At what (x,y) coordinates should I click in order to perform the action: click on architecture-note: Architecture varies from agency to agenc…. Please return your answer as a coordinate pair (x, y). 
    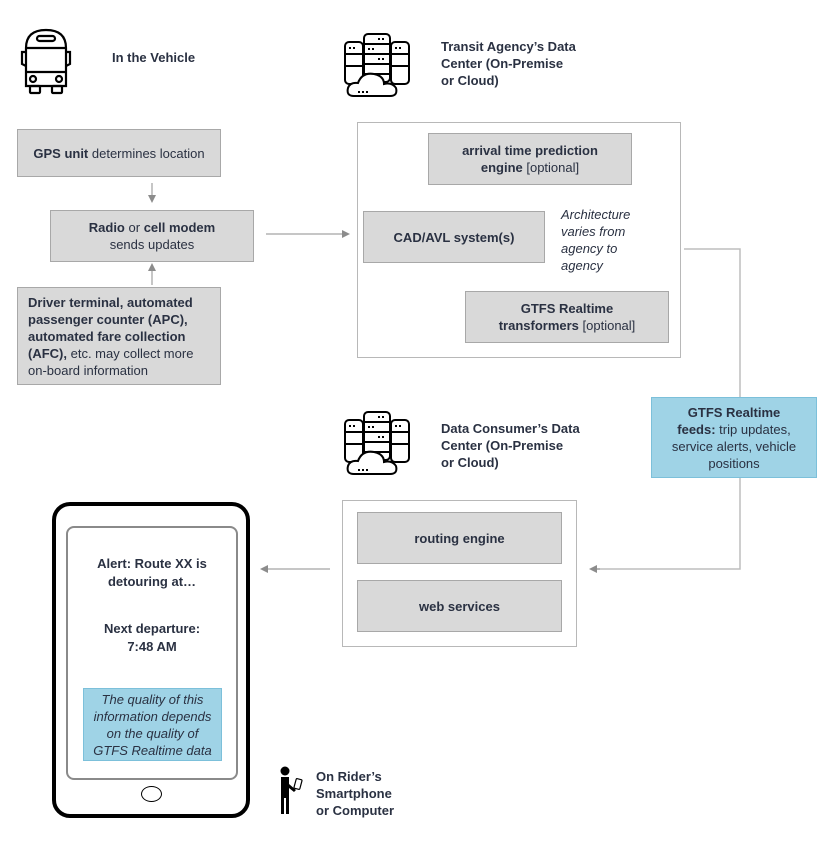
    Looking at the image, I should click on (596, 240).